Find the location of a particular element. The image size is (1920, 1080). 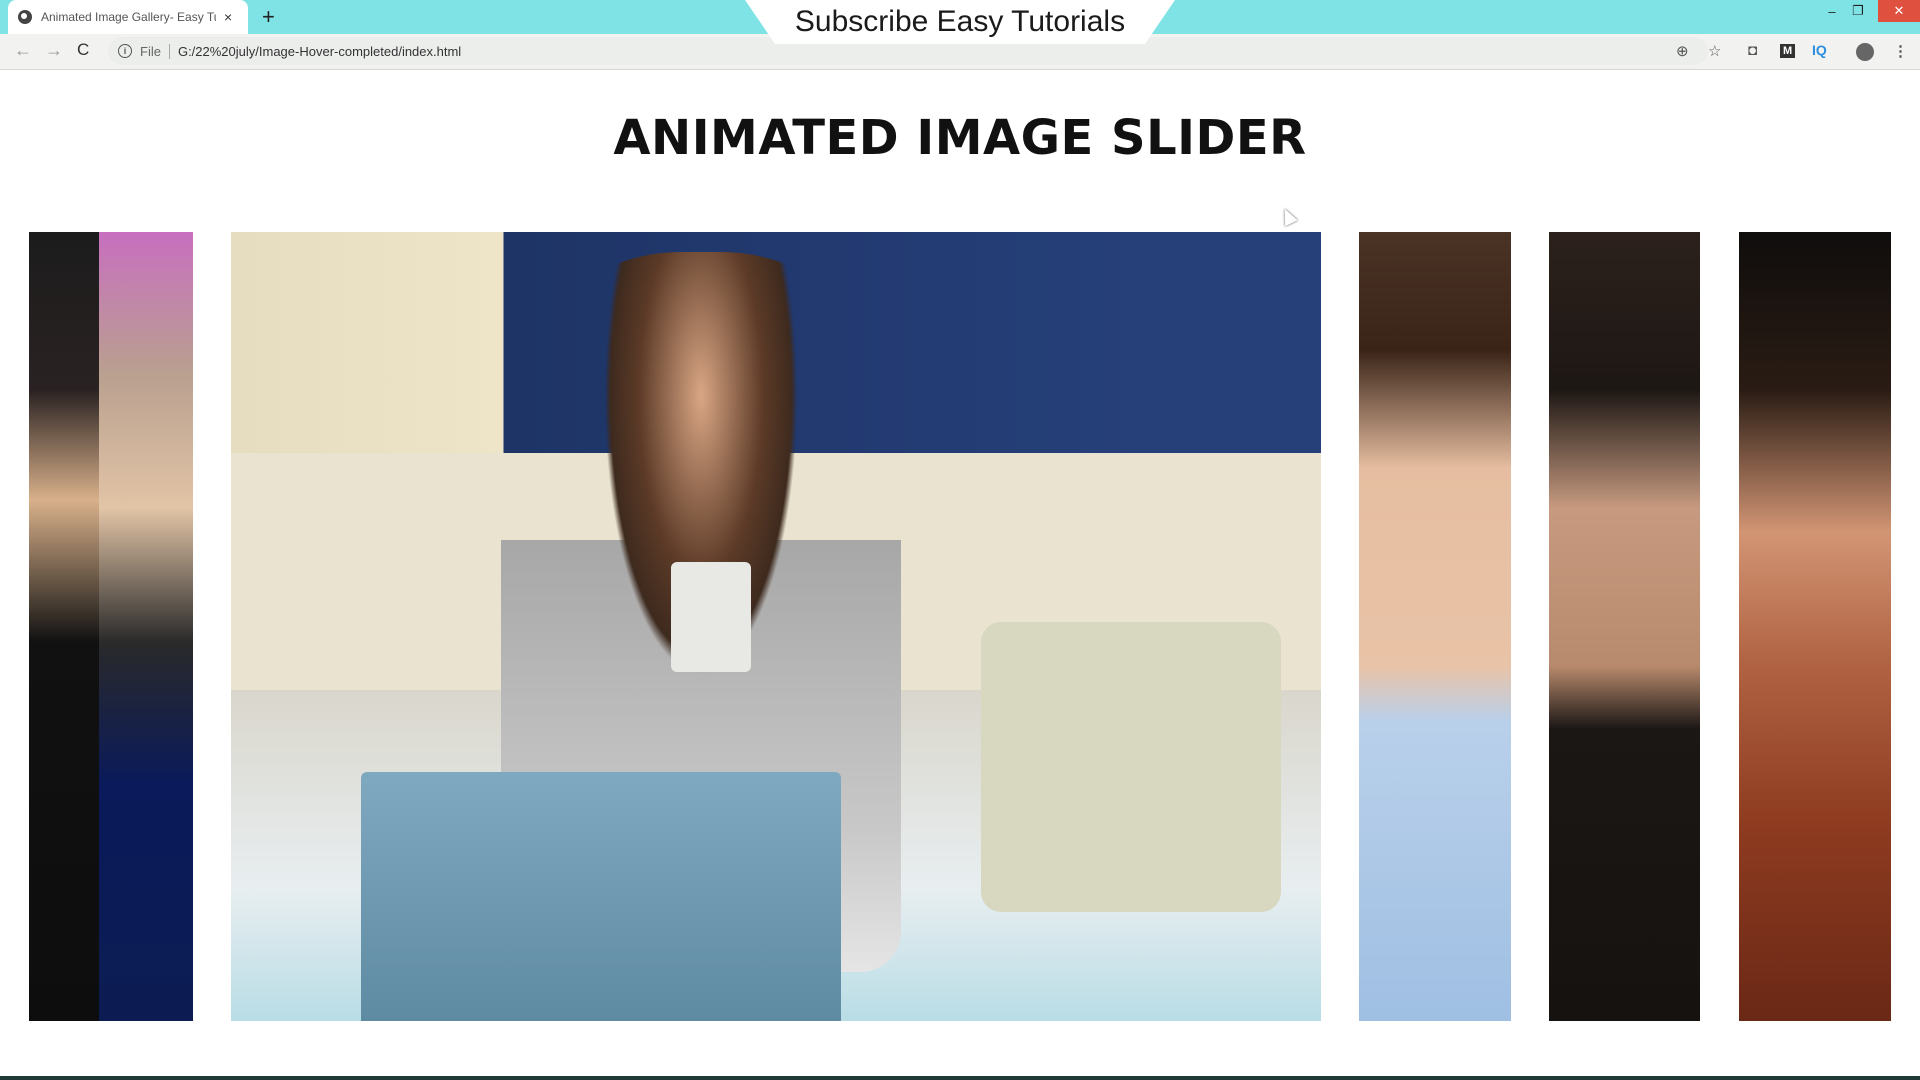

globe-icon is located at coordinates (25, 17).